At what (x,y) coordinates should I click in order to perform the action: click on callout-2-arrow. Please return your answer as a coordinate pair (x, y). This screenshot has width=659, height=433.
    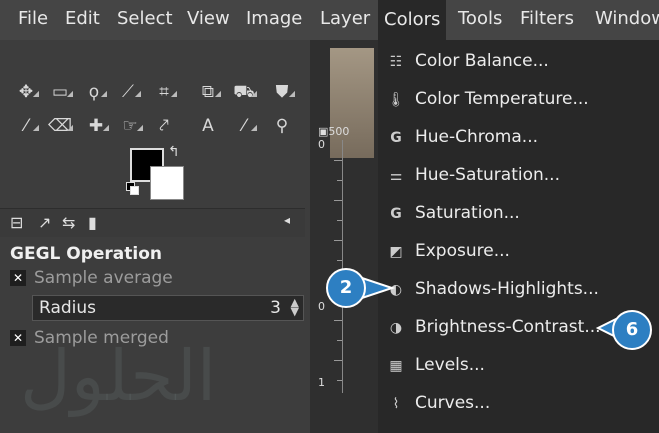
    Looking at the image, I should click on (378, 288).